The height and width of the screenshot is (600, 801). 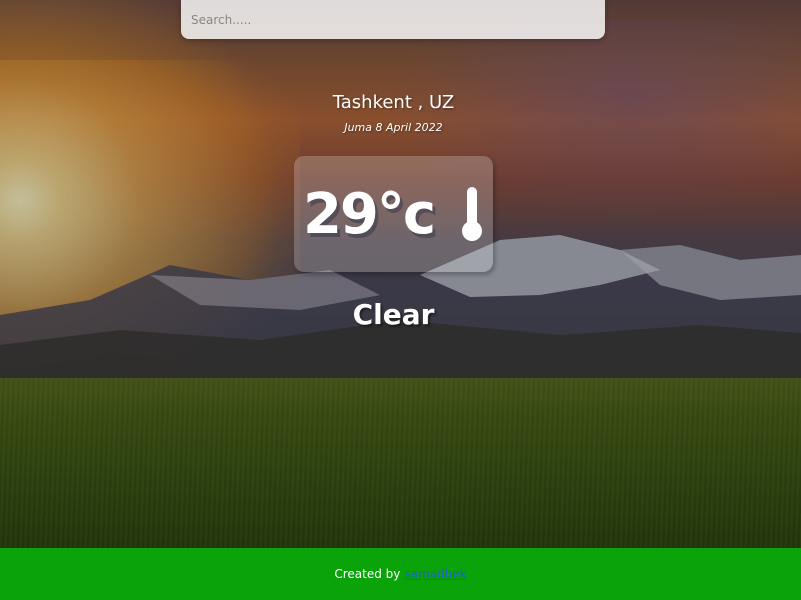 What do you see at coordinates (393, 19) in the screenshot?
I see `search-input` at bounding box center [393, 19].